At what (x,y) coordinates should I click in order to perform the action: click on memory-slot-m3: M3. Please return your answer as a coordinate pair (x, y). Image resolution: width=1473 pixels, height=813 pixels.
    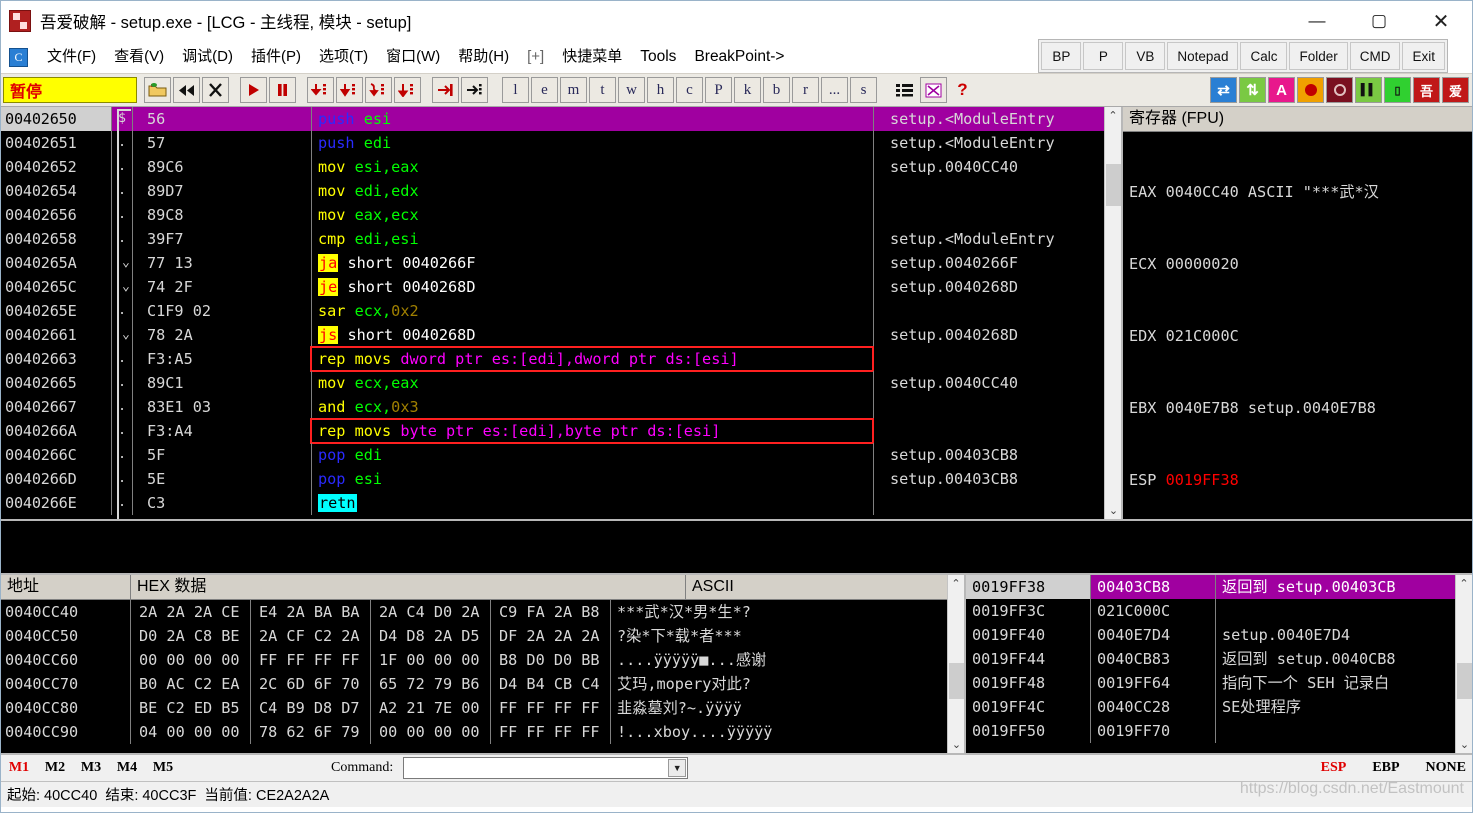
    Looking at the image, I should click on (91, 768).